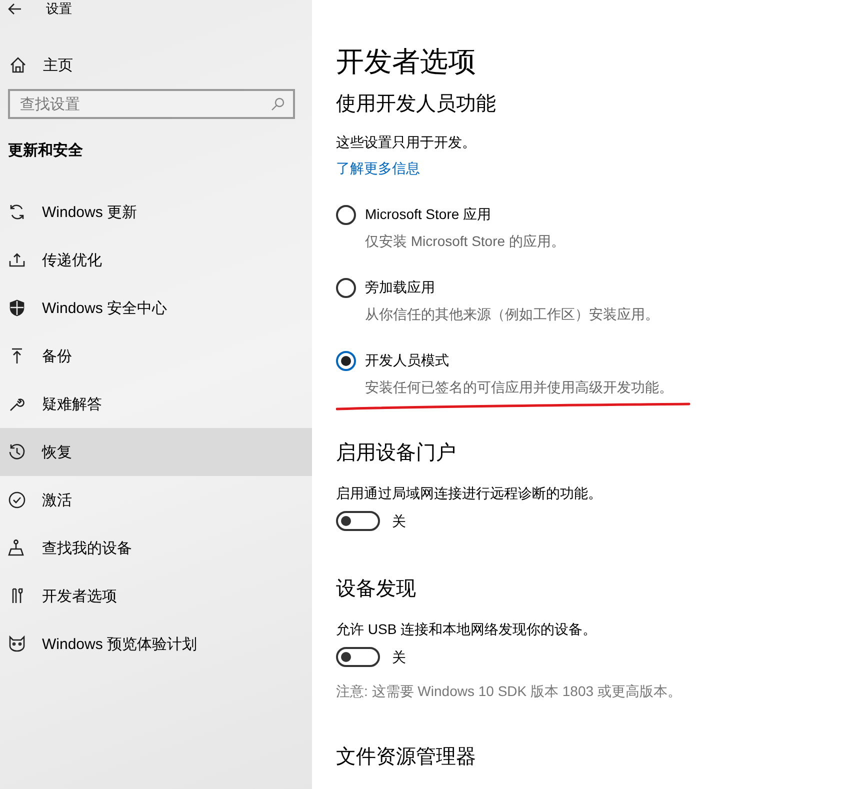  Describe the element at coordinates (17, 452) in the screenshot. I see `history-icon` at that location.